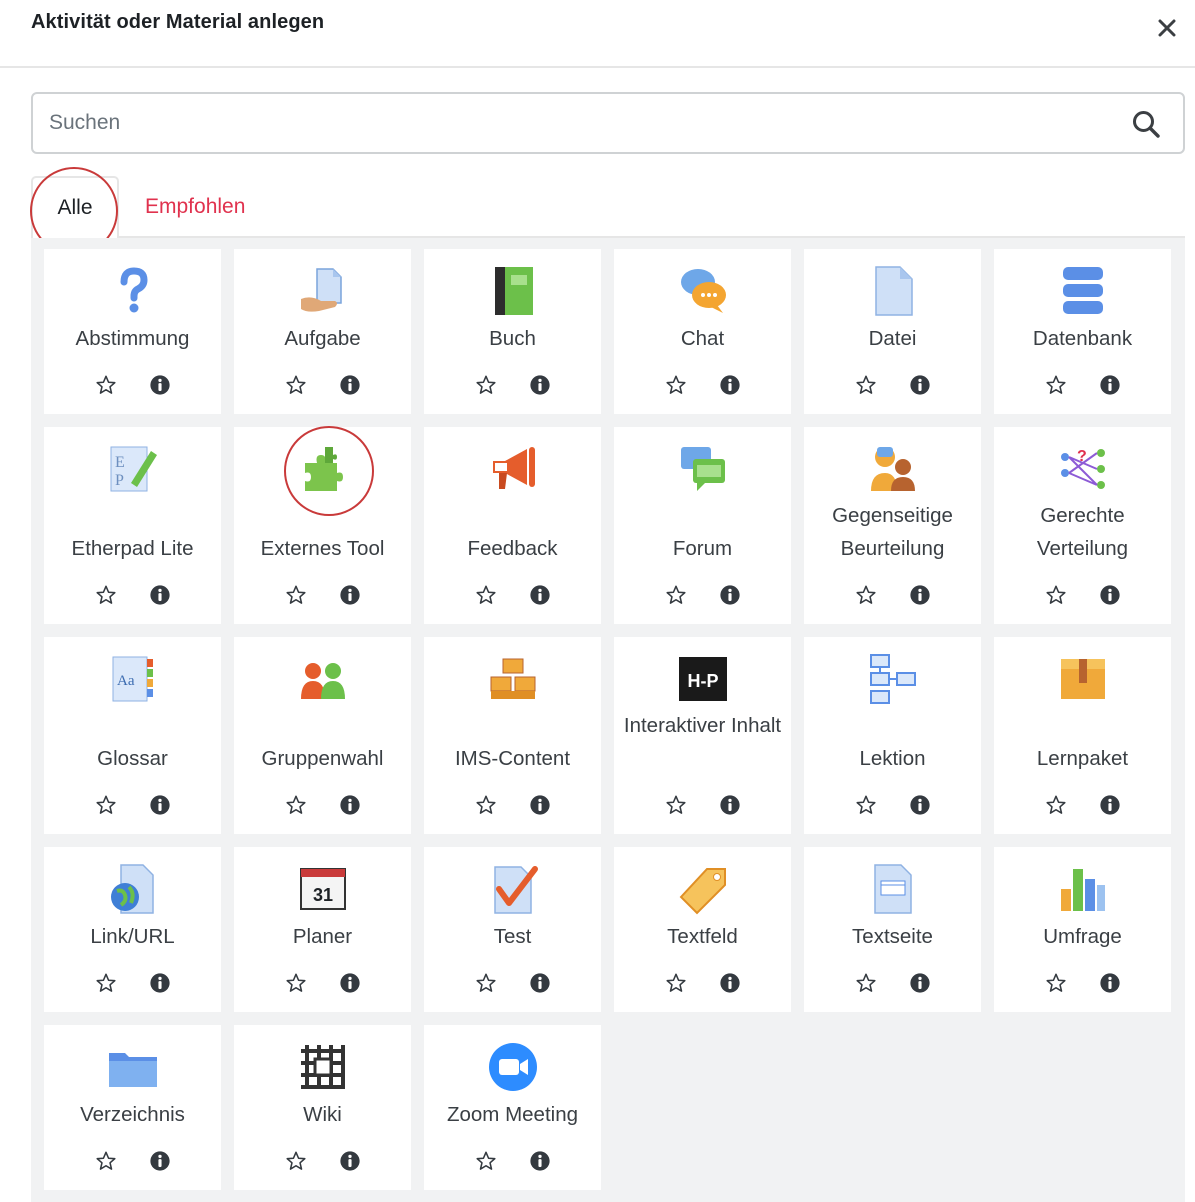 This screenshot has height=1202, width=1195. I want to click on module-tile: Test, so click(512, 929).